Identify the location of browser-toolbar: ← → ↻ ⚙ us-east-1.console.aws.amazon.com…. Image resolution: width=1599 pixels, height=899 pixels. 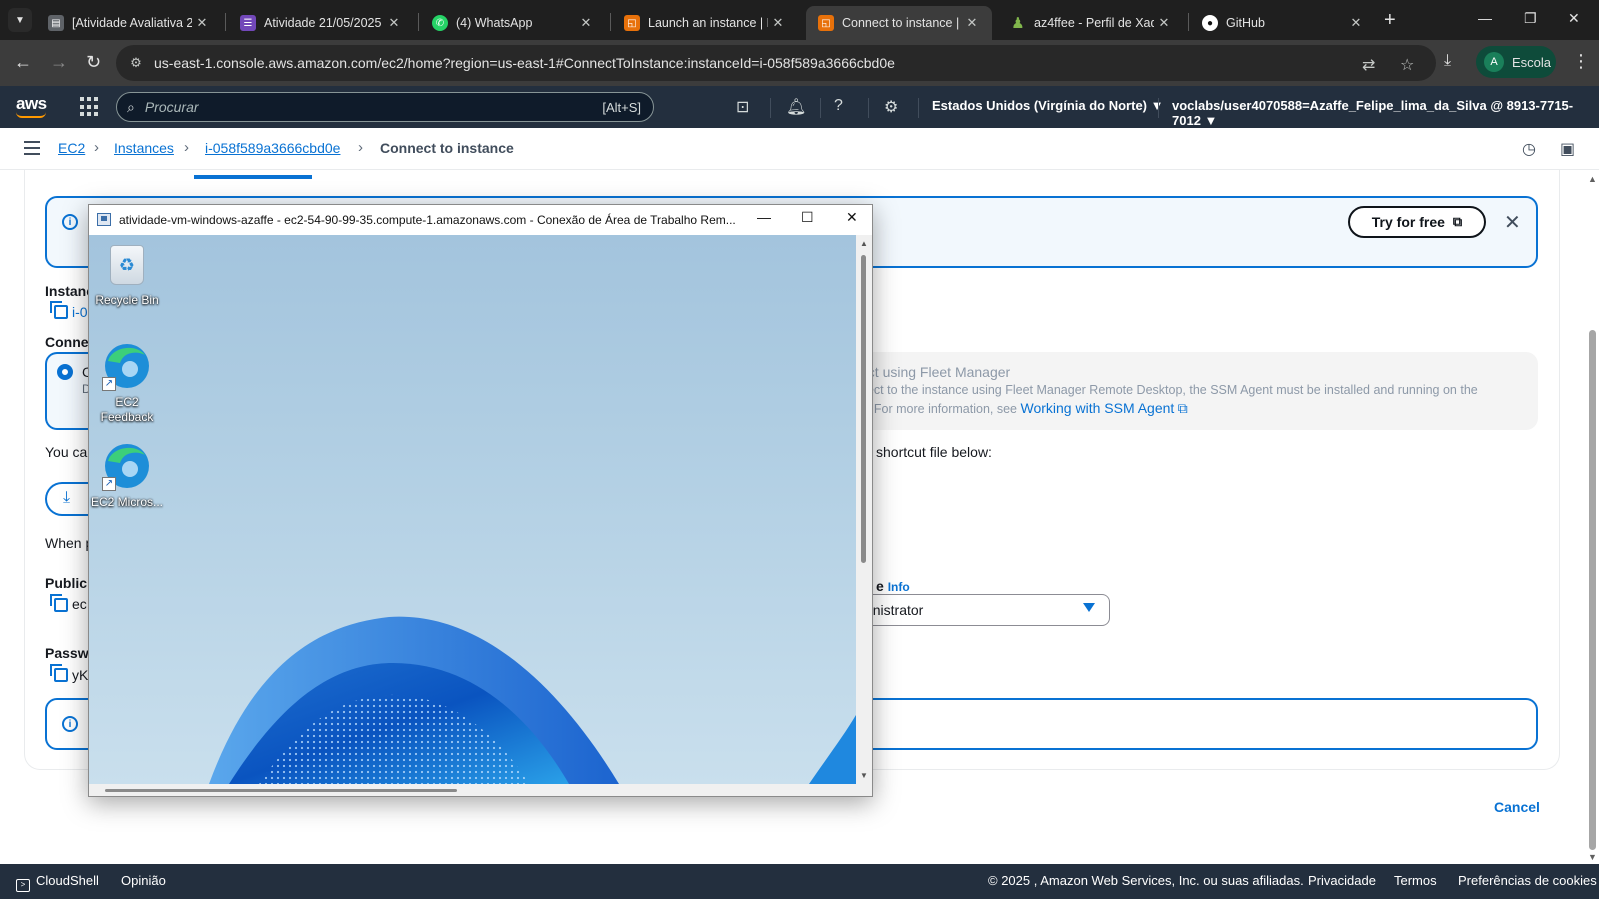
(799, 63).